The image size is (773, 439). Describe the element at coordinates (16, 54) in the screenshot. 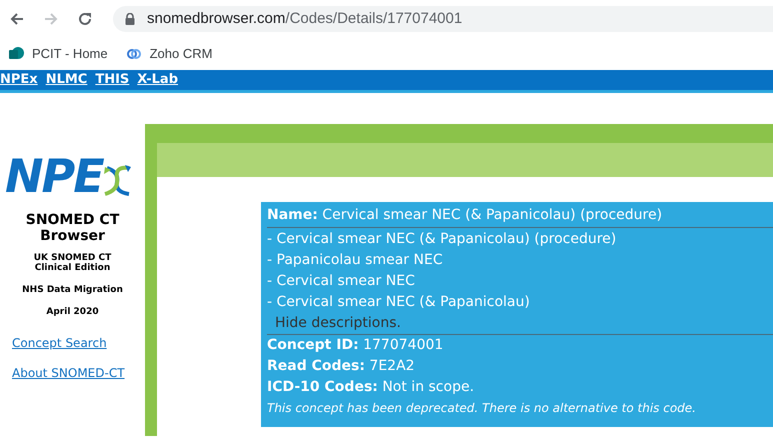

I see `sharepoint-icon` at that location.